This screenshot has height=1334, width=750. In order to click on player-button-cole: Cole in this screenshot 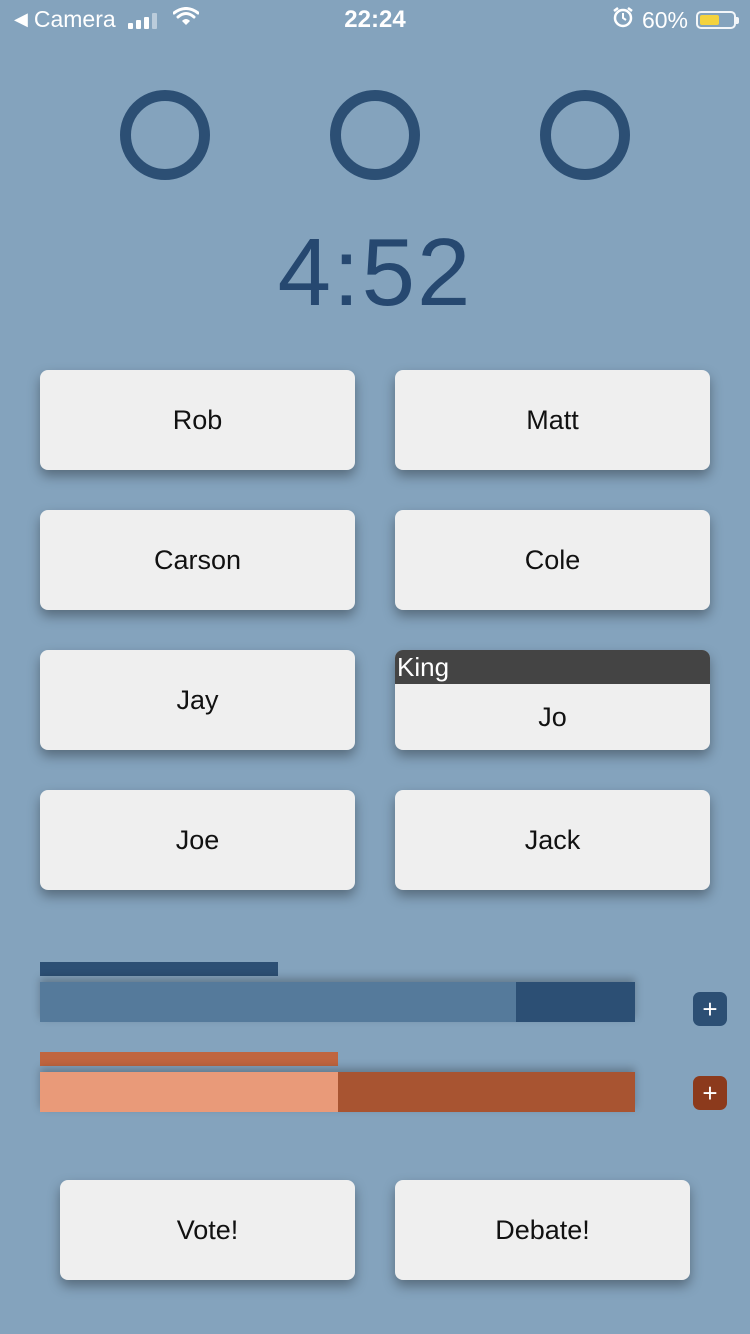, I will do `click(552, 560)`.